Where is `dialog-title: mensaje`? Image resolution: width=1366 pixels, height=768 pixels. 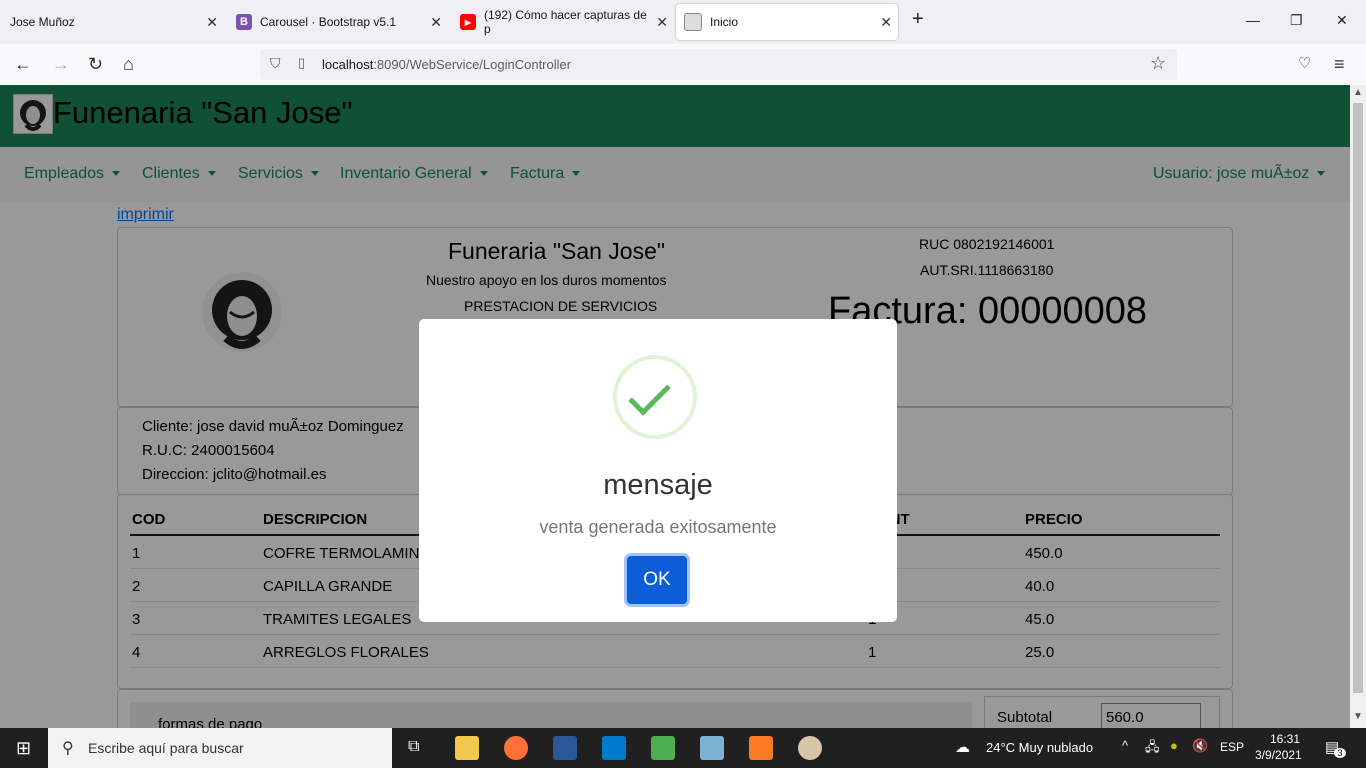 dialog-title: mensaje is located at coordinates (658, 485).